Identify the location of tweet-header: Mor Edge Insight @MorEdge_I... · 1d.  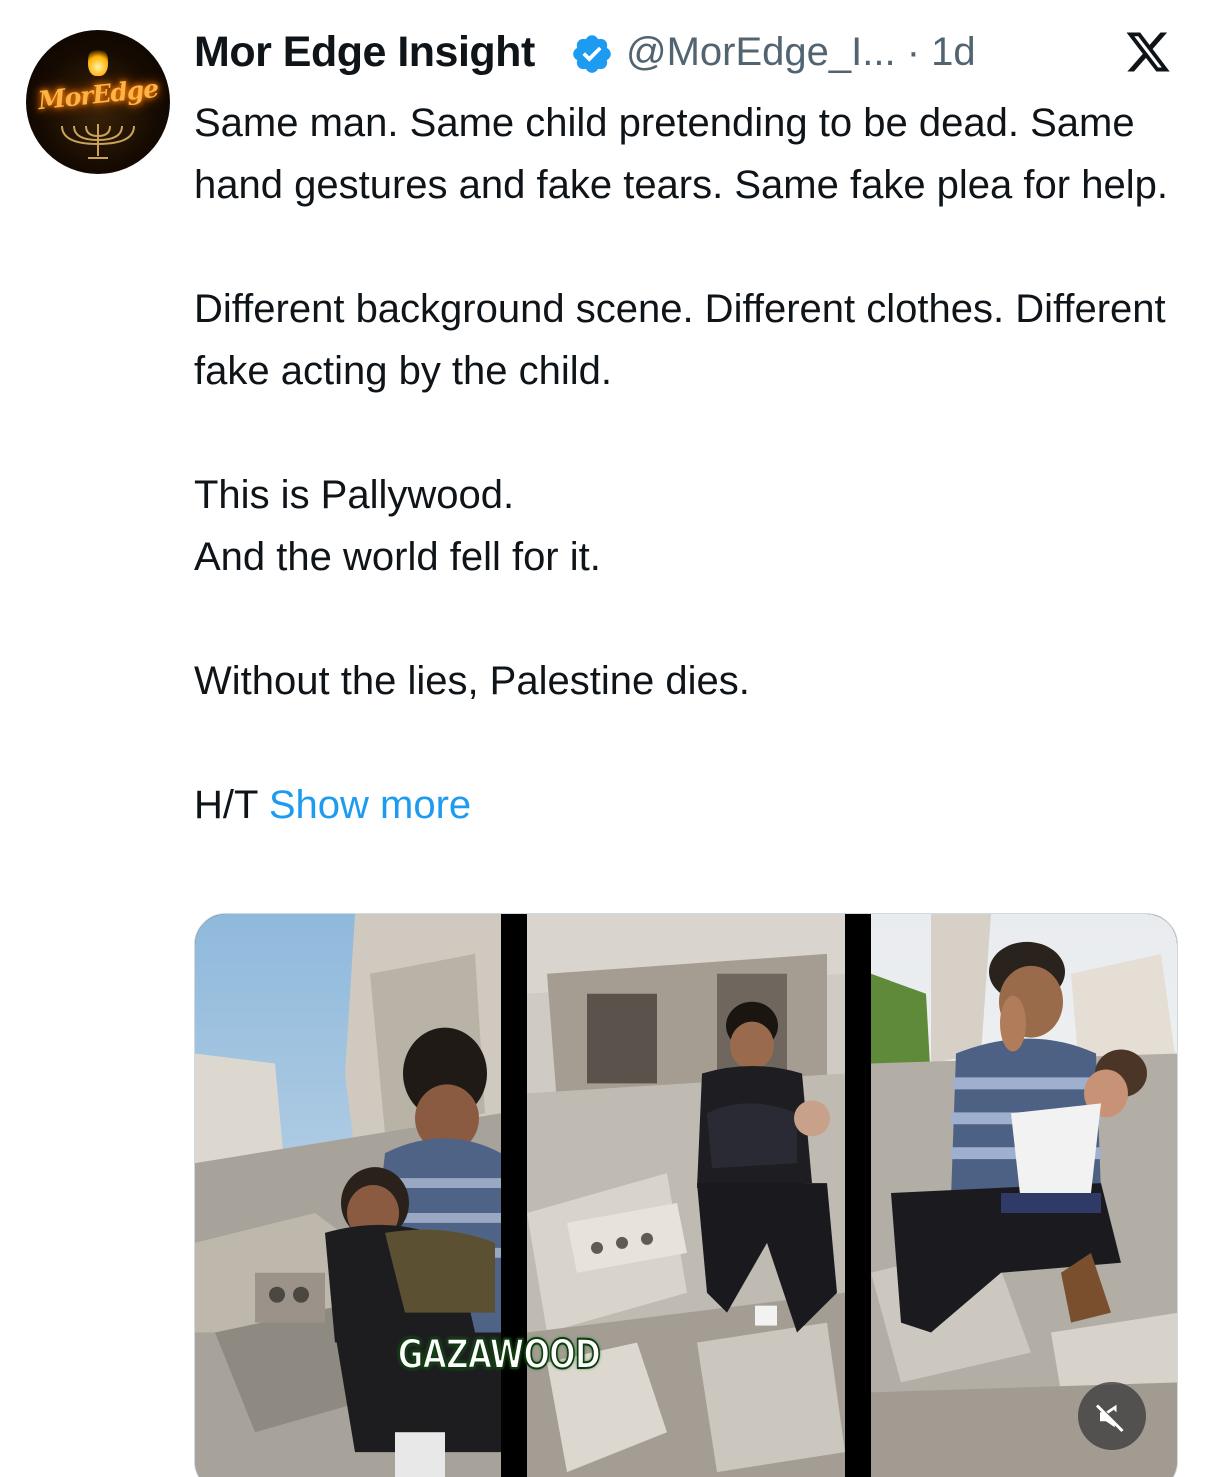
(685, 54).